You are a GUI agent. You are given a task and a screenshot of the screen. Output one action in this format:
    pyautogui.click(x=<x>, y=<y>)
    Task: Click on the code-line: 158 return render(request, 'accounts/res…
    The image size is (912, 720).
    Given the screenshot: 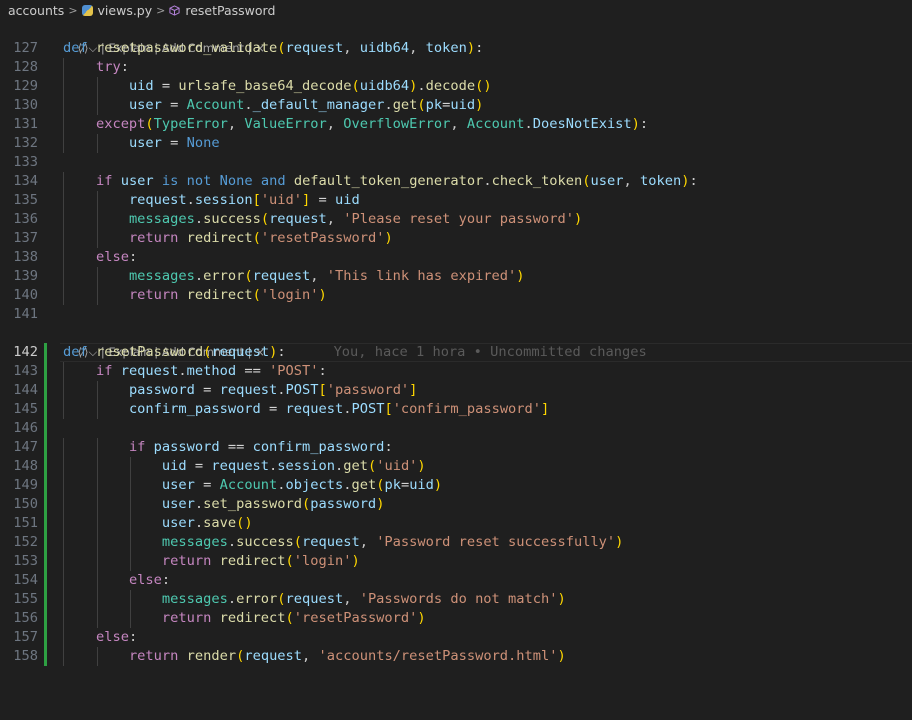 What is the action you would take?
    pyautogui.click(x=456, y=656)
    